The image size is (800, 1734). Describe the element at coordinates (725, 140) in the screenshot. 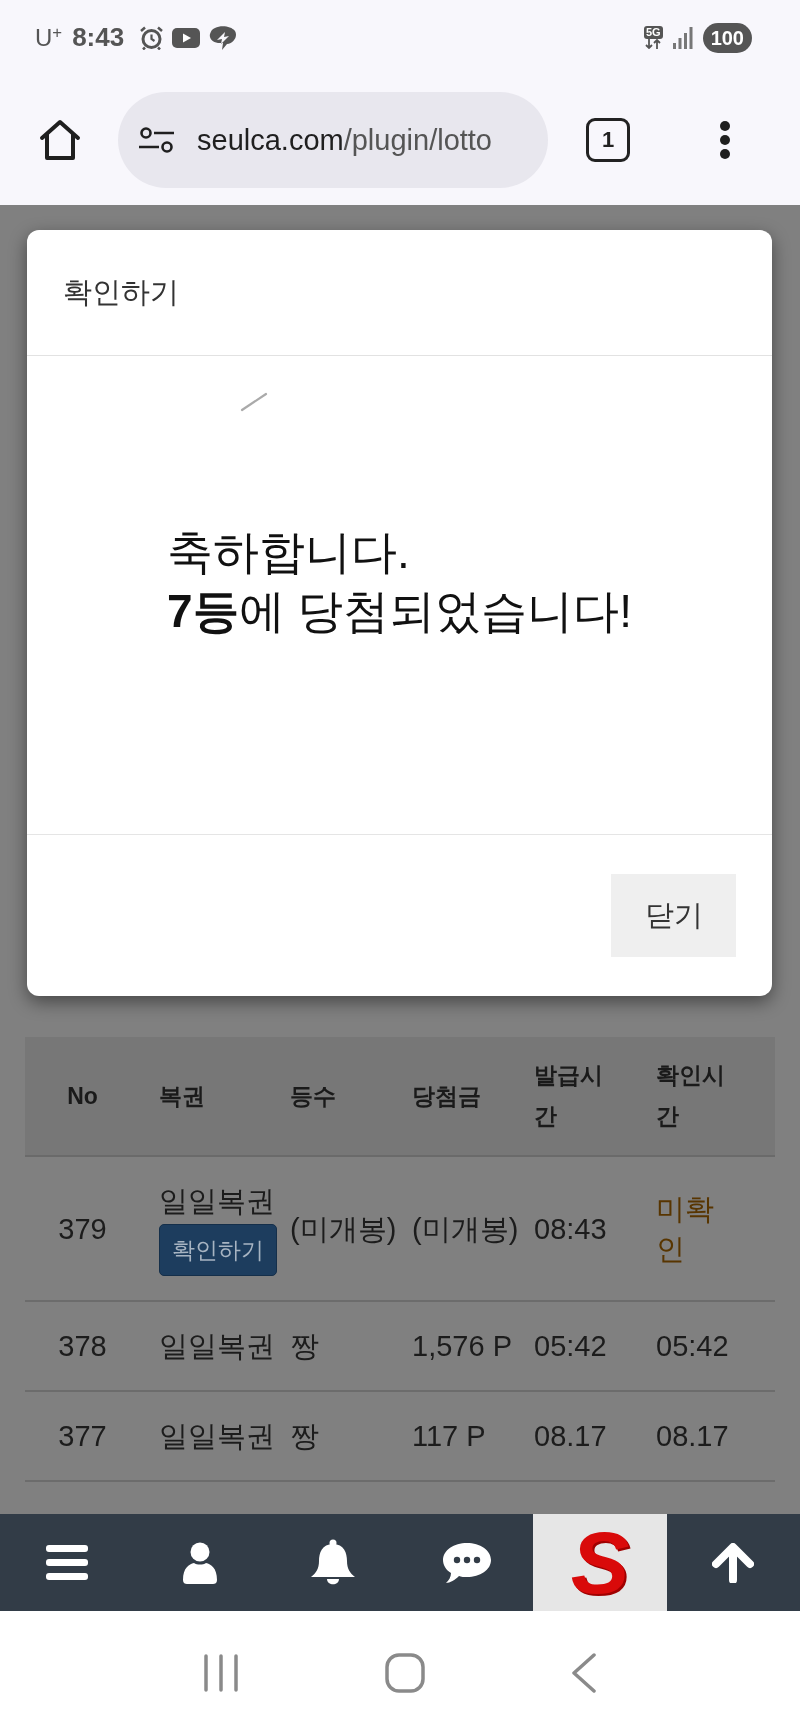

I see `more-options-icon` at that location.